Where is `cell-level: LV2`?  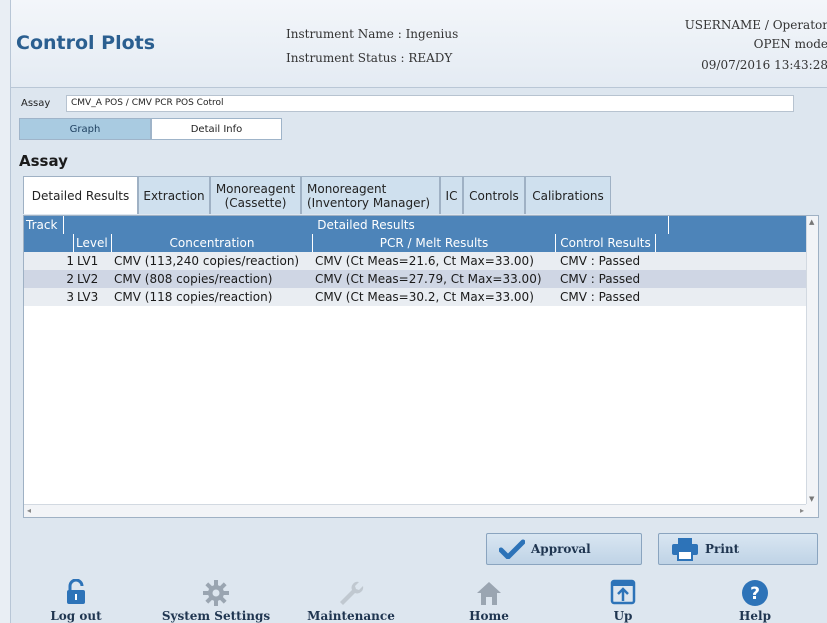 cell-level: LV2 is located at coordinates (88, 279).